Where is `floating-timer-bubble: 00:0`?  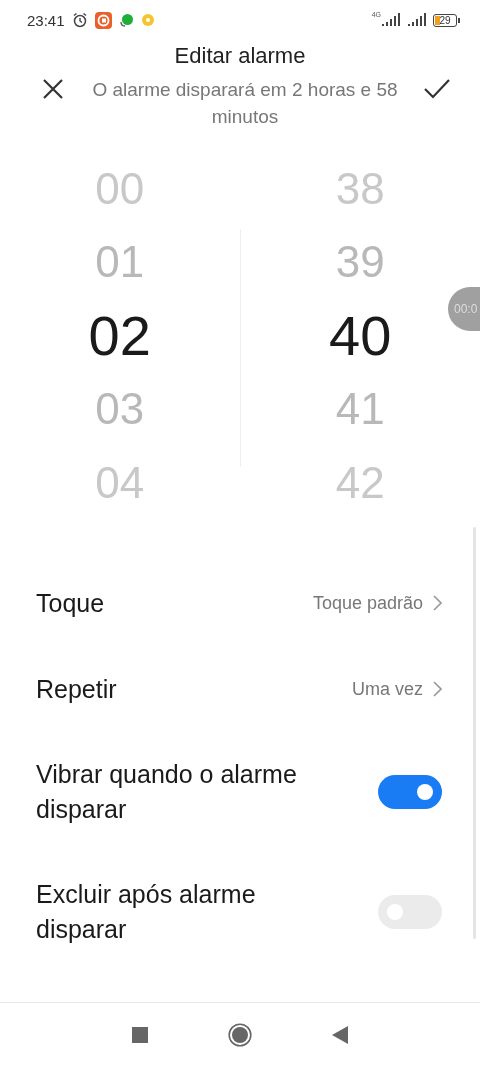 floating-timer-bubble: 00:0 is located at coordinates (464, 309).